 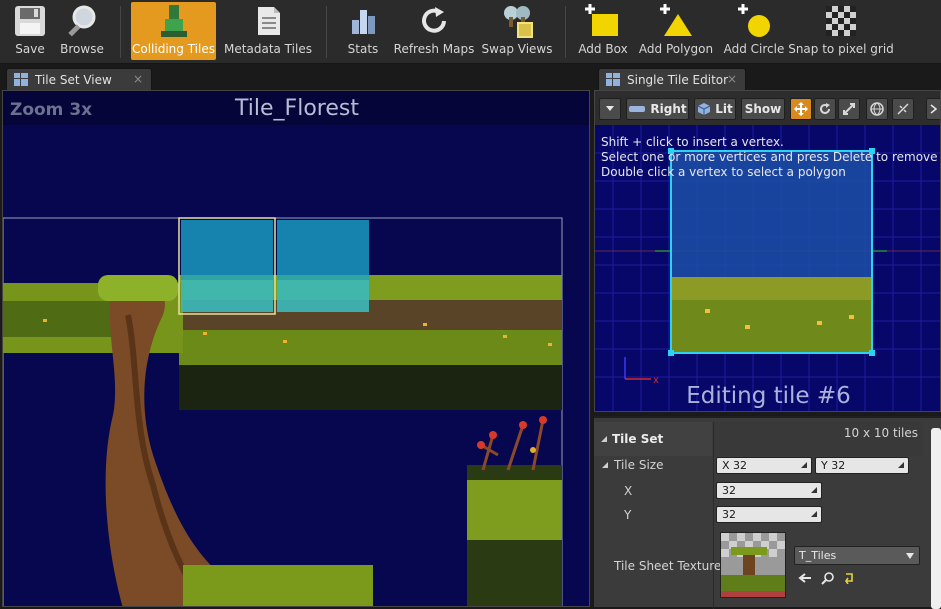 What do you see at coordinates (805, 578) in the screenshot?
I see `use-selected-asset-icon` at bounding box center [805, 578].